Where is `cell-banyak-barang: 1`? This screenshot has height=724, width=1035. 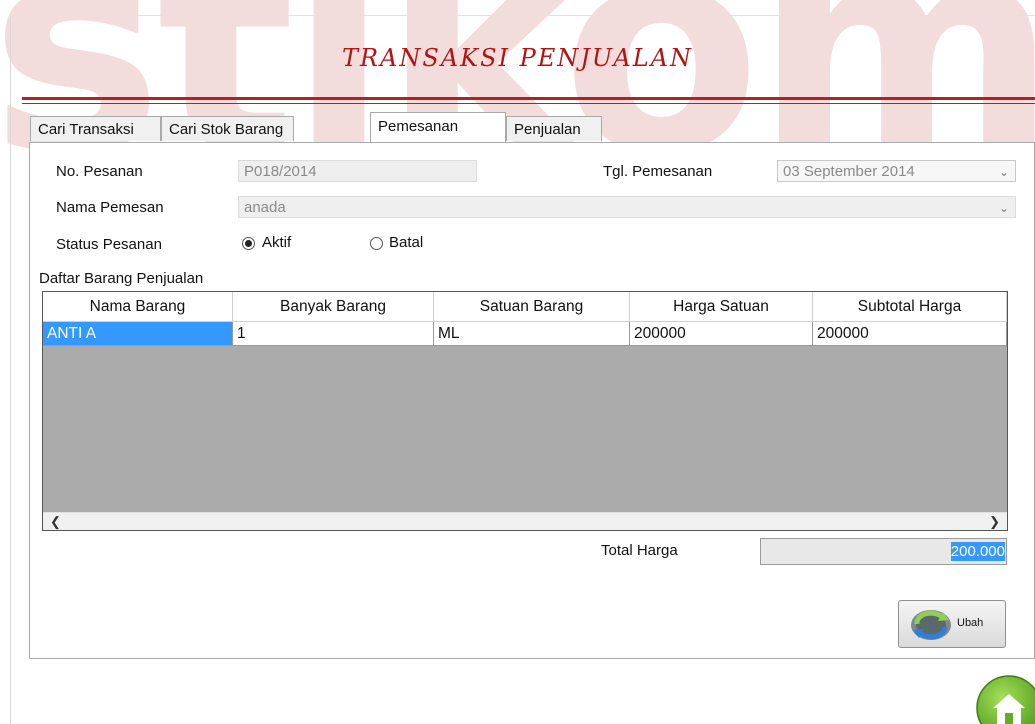 cell-banyak-barang: 1 is located at coordinates (333, 334).